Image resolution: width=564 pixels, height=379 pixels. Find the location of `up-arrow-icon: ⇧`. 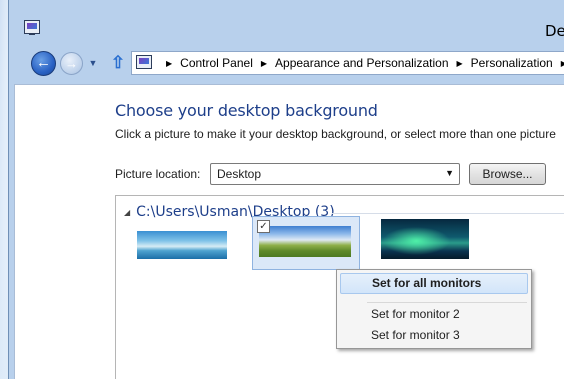

up-arrow-icon: ⇧ is located at coordinates (118, 62).